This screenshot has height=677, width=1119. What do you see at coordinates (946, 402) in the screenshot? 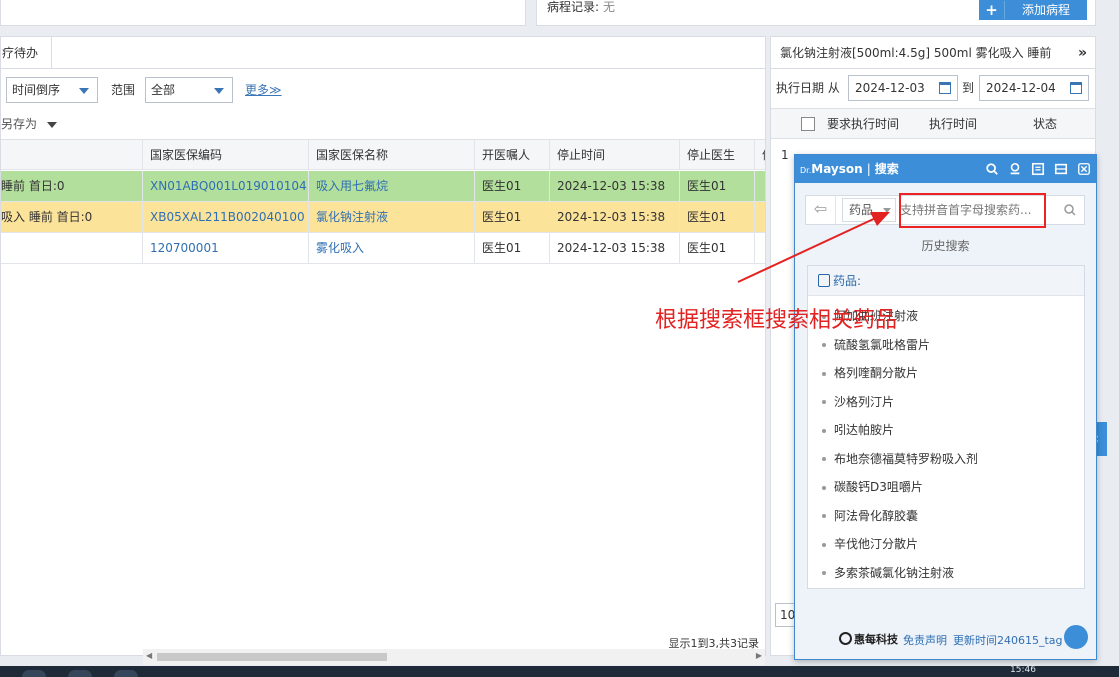
I see `list-item: 沙格列汀片` at bounding box center [946, 402].